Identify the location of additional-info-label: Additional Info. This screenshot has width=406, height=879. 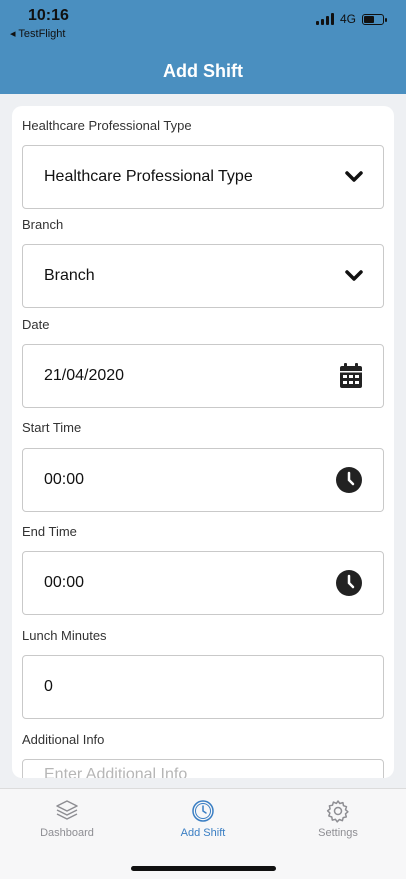
(63, 739).